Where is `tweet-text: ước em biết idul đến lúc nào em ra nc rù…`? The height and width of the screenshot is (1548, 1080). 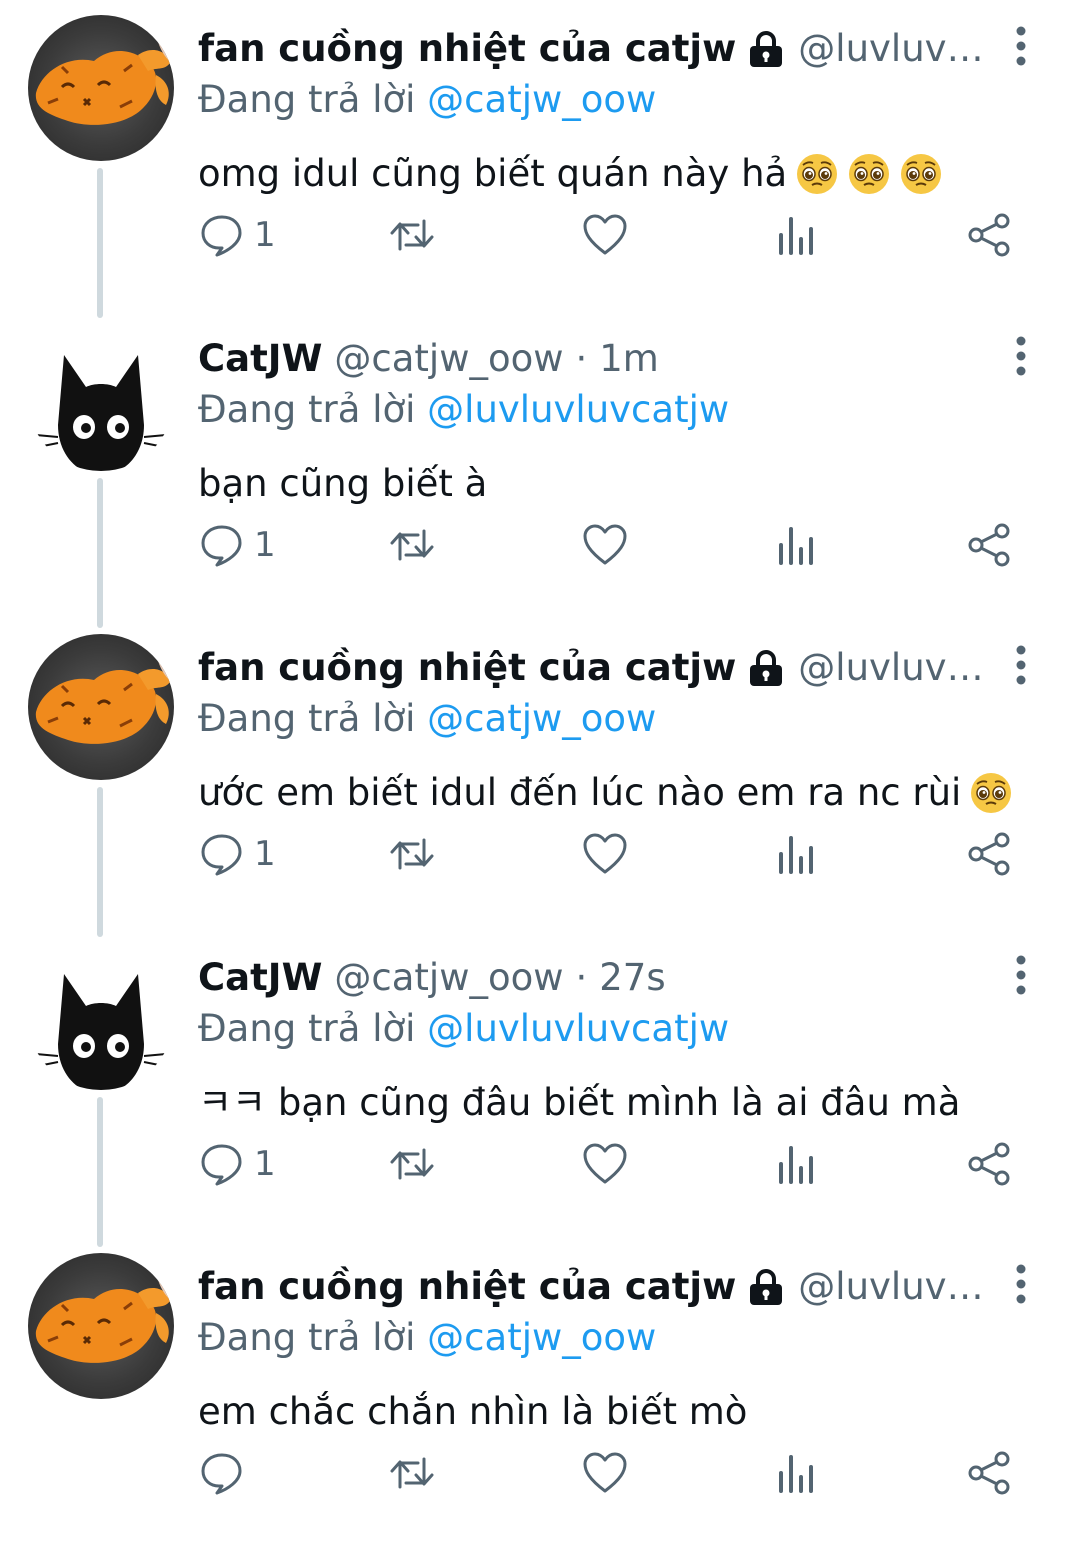 tweet-text: ước em biết idul đến lúc nào em ra nc rù… is located at coordinates (605, 793).